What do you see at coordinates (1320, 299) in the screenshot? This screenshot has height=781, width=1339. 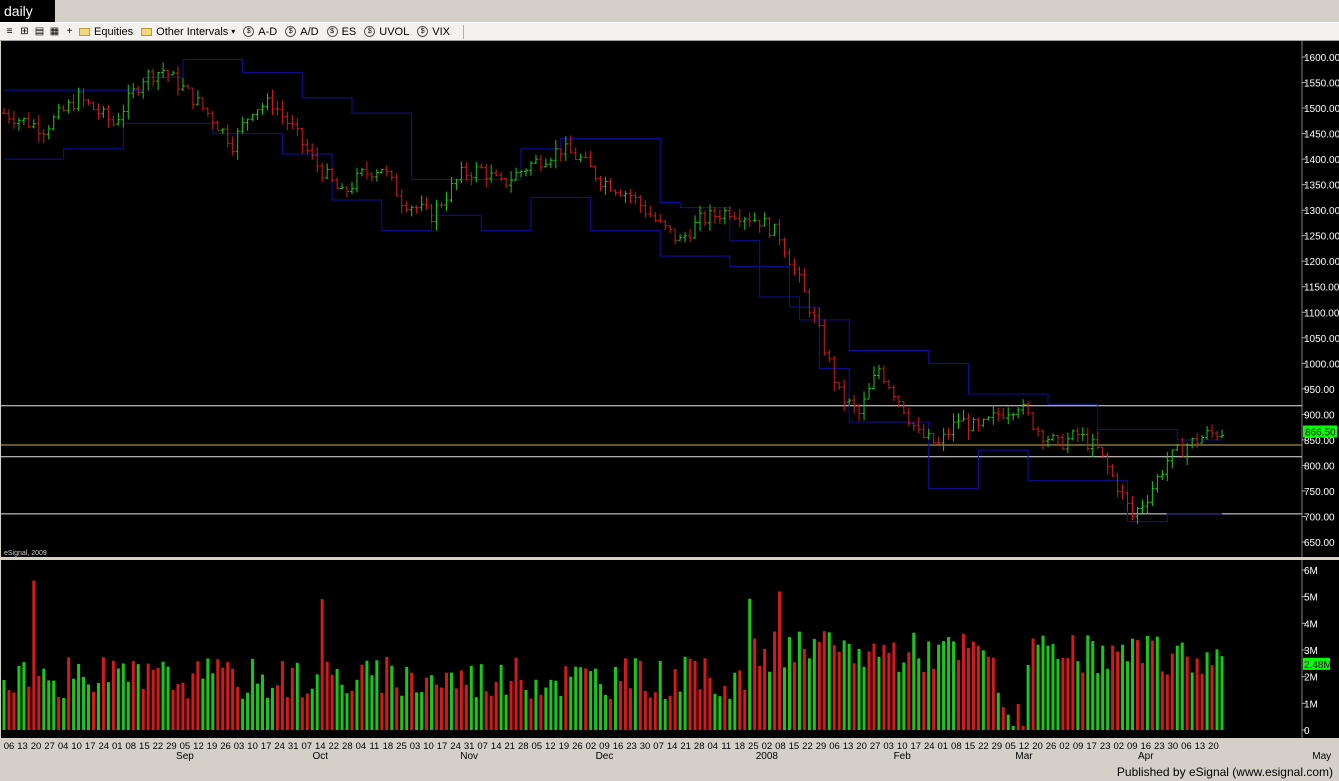 I see `price-axis` at bounding box center [1320, 299].